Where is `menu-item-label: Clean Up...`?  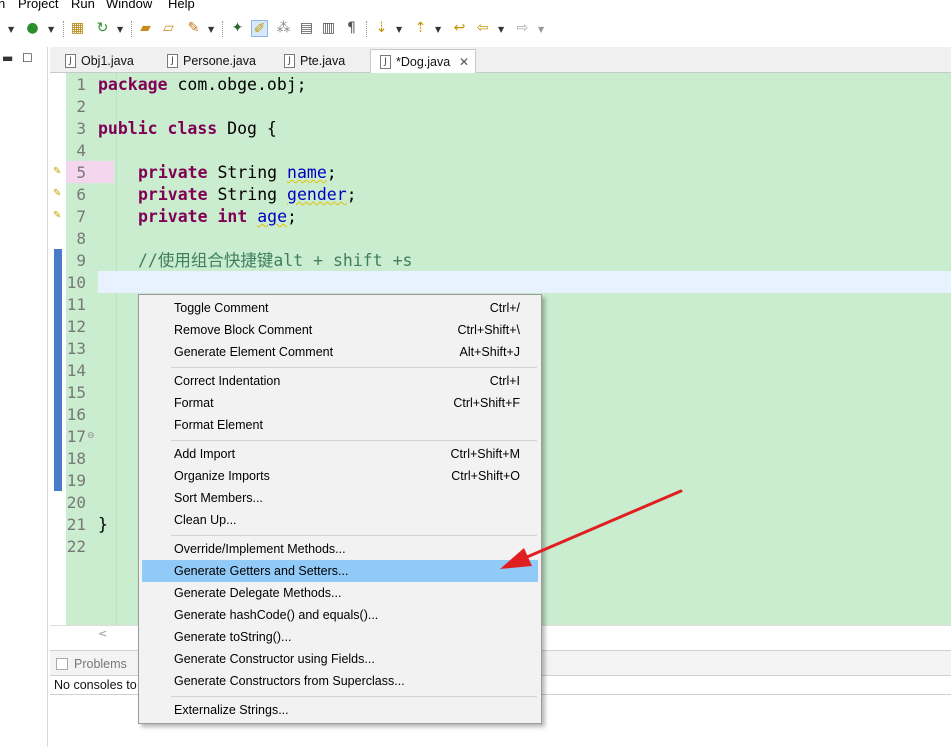 menu-item-label: Clean Up... is located at coordinates (205, 520).